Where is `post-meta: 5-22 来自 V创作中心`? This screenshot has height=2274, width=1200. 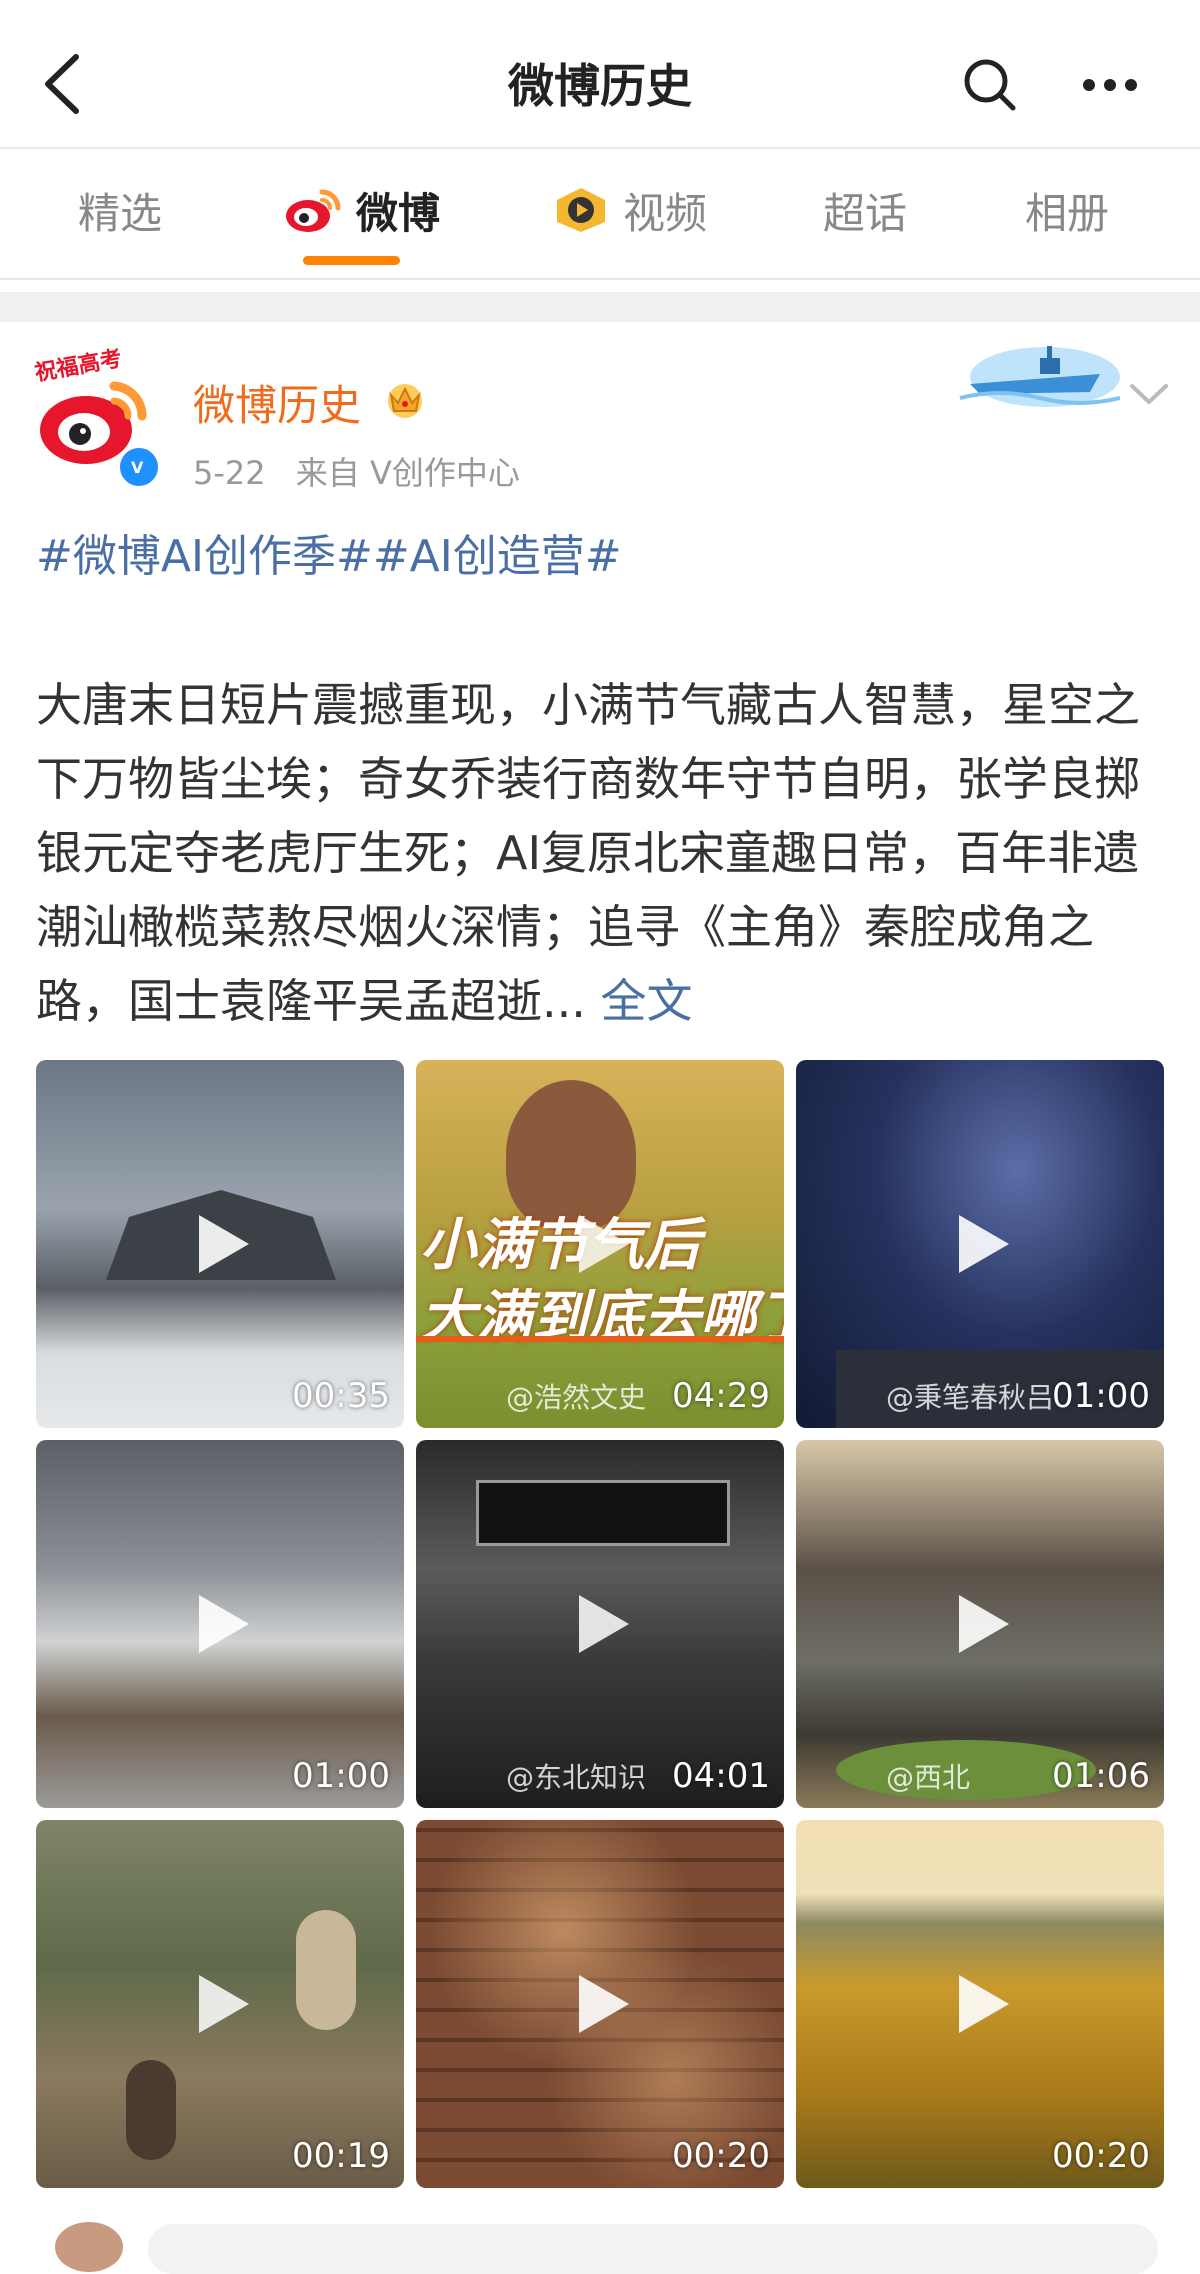 post-meta: 5-22 来自 V创作中心 is located at coordinates (366, 471).